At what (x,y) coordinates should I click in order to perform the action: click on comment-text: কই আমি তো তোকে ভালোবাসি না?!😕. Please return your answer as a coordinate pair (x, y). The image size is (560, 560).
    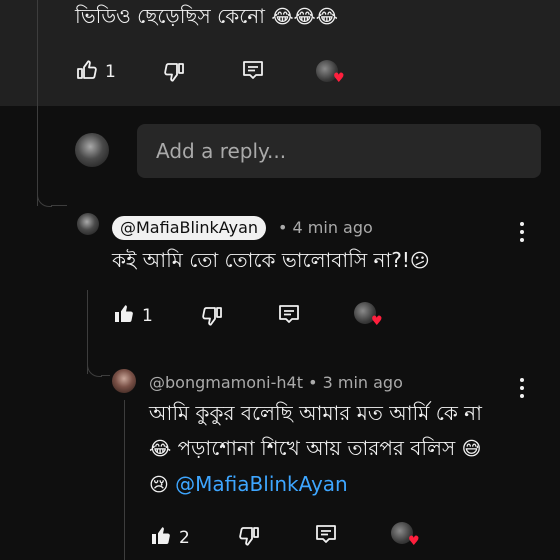
    Looking at the image, I should click on (271, 260).